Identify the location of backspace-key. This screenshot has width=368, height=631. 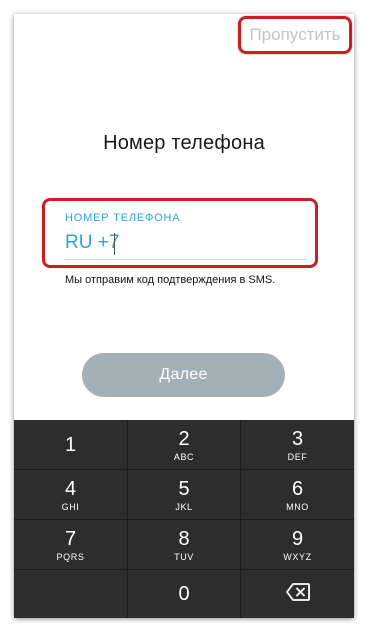
(297, 594).